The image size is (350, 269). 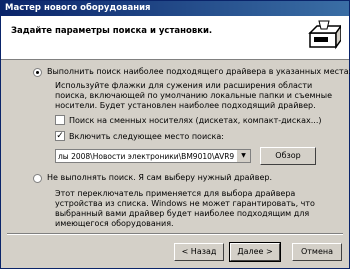 What do you see at coordinates (288, 156) in the screenshot?
I see `browse-button: Обзор` at bounding box center [288, 156].